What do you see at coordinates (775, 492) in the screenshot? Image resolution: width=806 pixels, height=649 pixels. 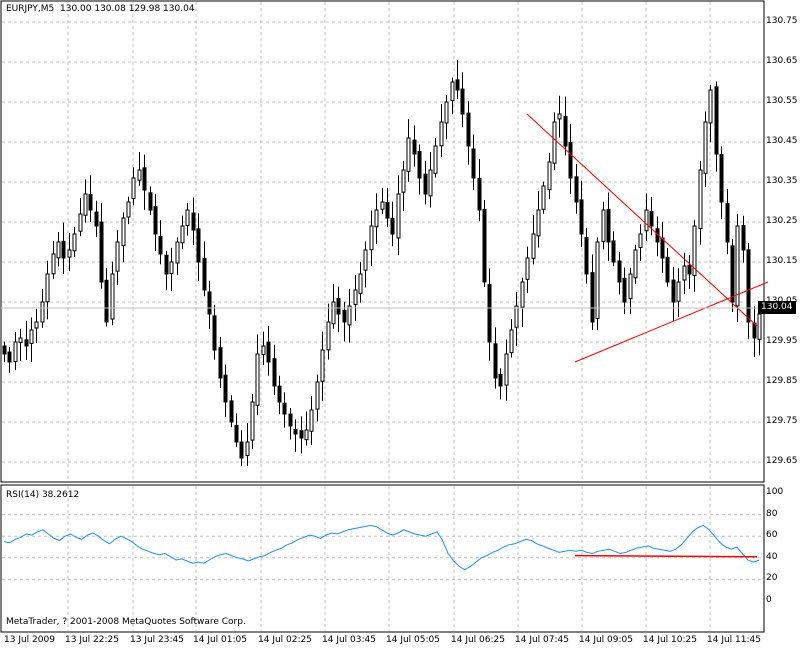 I see `rsi-tick-label: 100` at bounding box center [775, 492].